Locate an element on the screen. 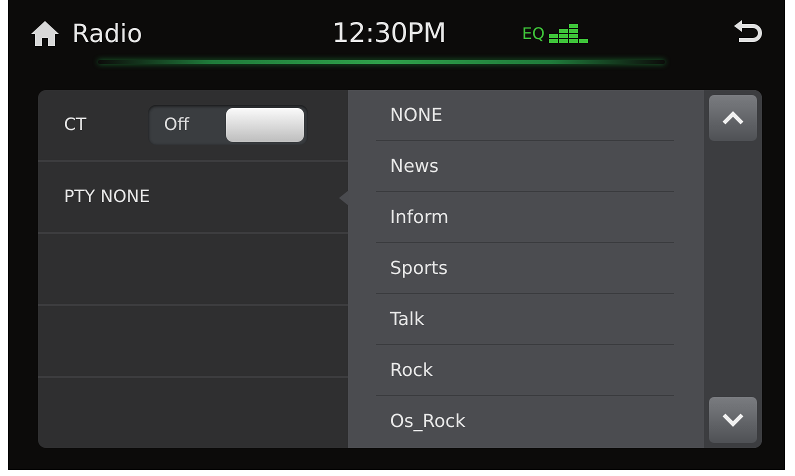 The height and width of the screenshot is (476, 795). list-item: Rock is located at coordinates (525, 370).